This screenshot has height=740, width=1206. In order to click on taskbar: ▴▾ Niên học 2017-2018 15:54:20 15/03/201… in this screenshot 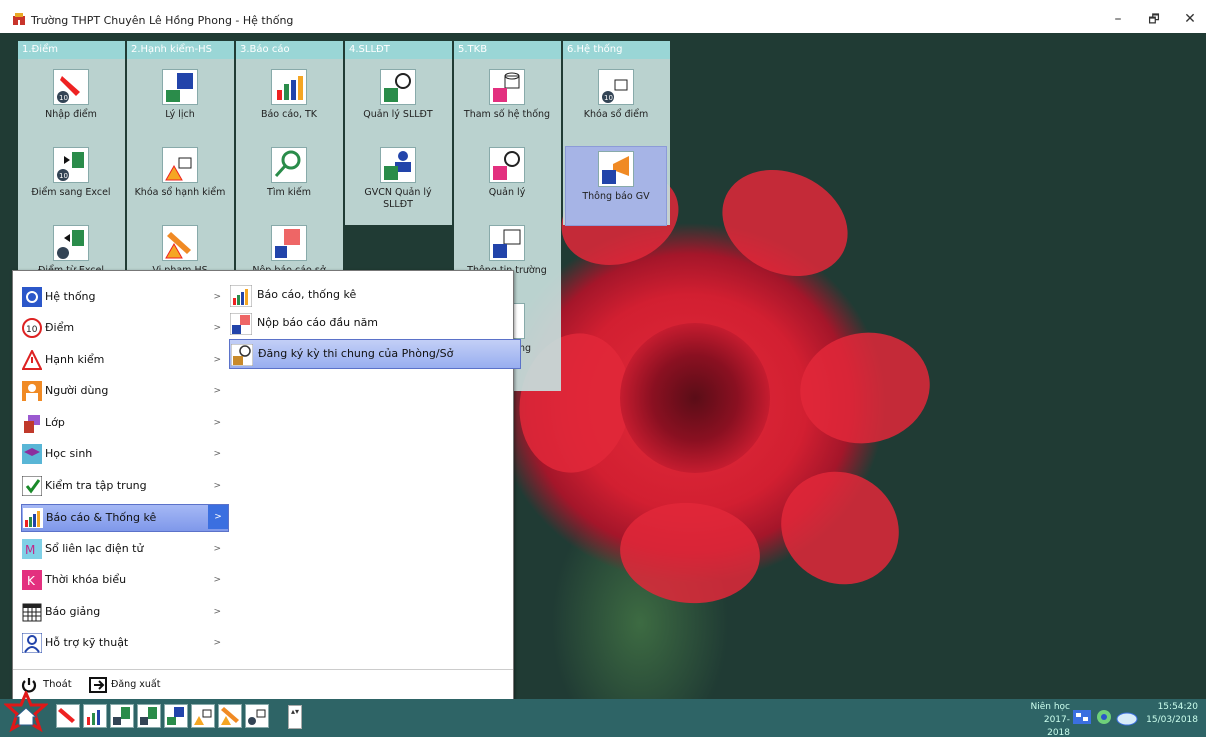, I will do `click(603, 714)`.